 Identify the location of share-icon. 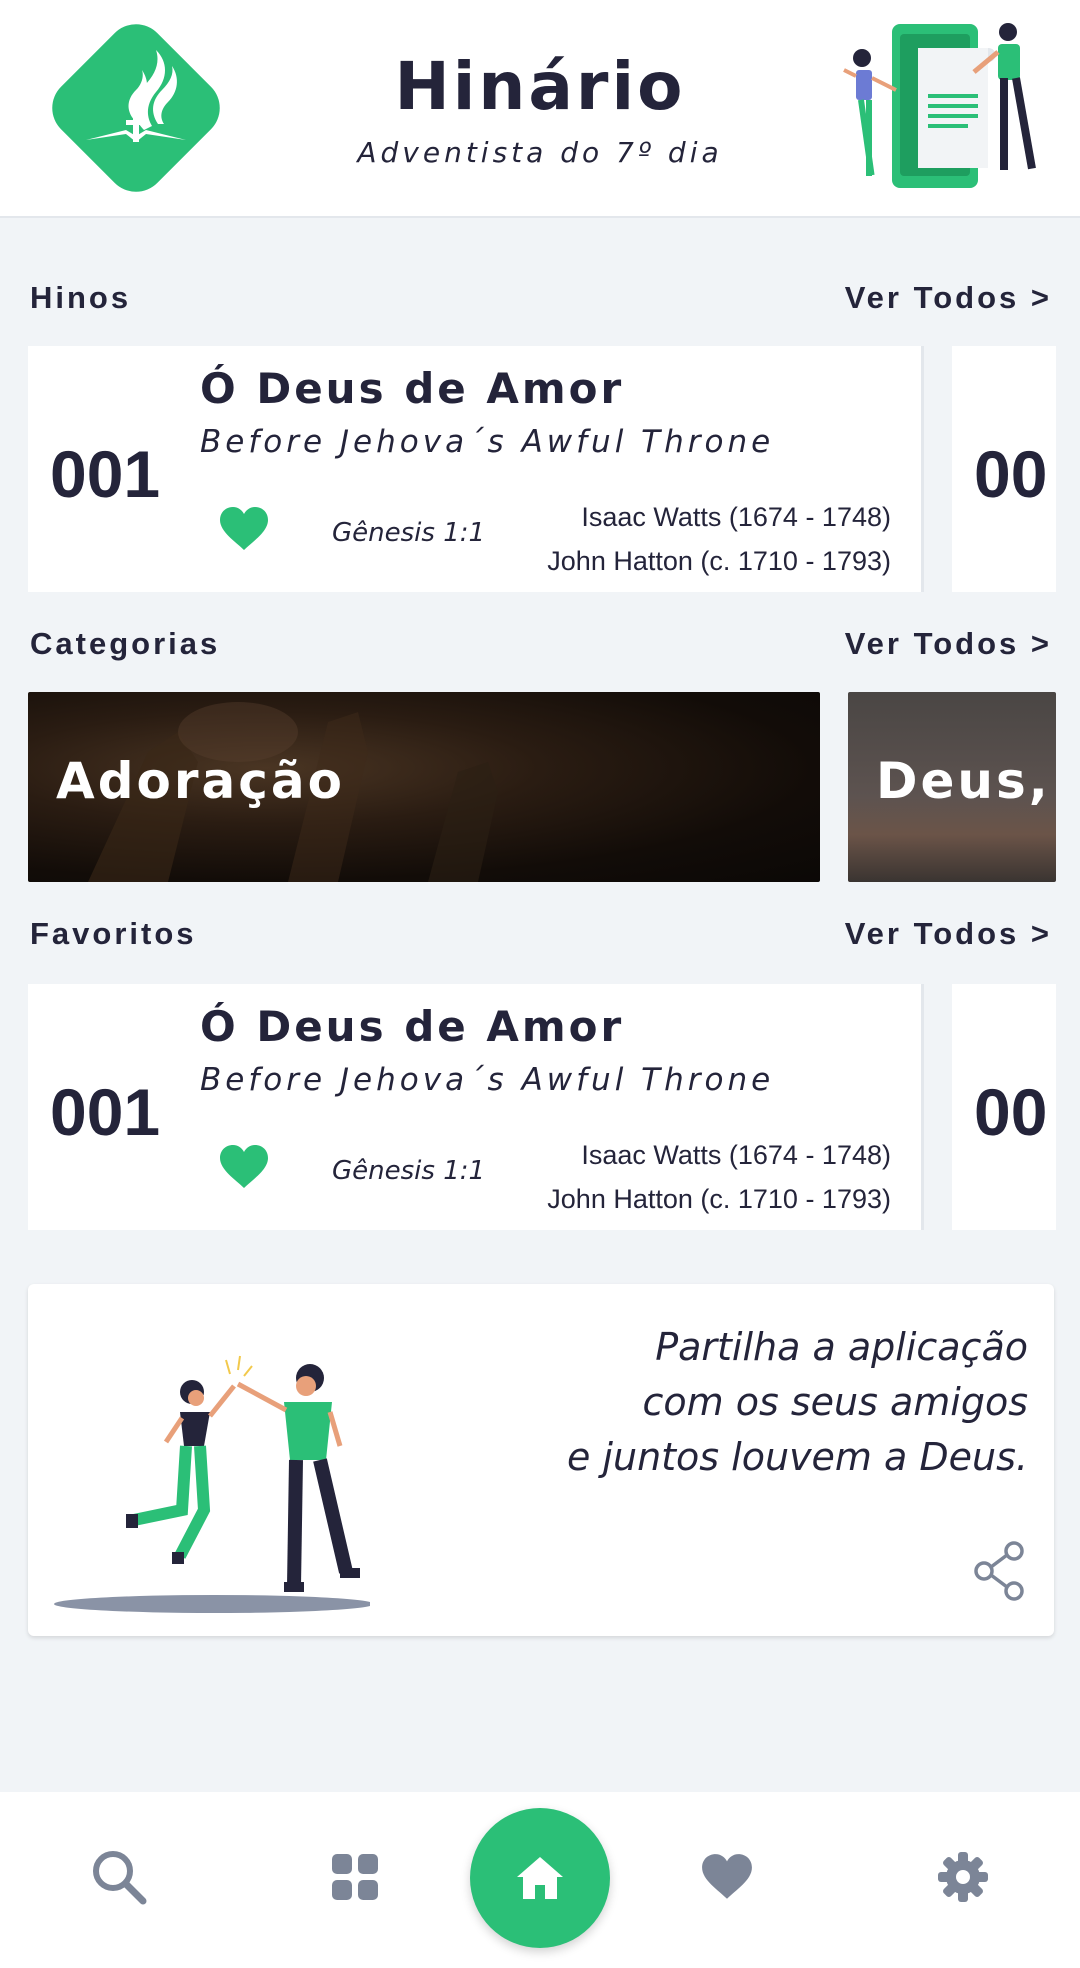
(1000, 1571).